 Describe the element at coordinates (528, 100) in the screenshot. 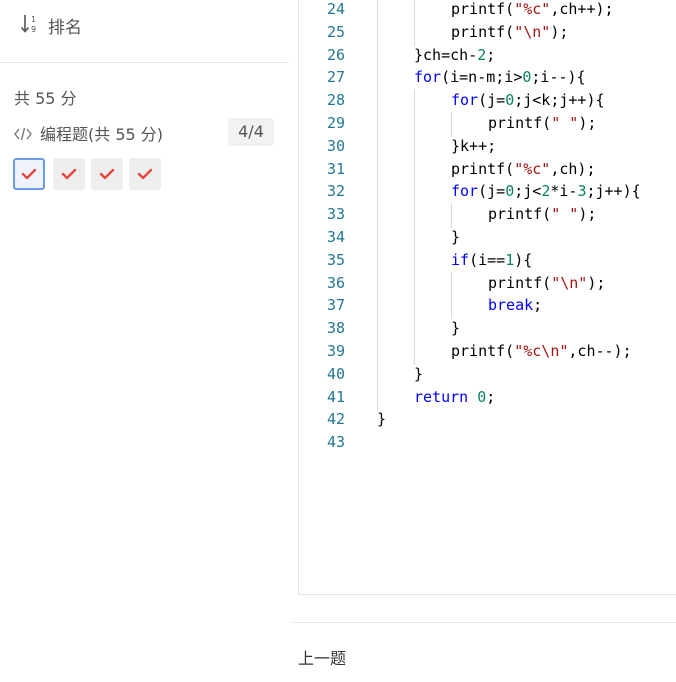

I see `code-text: for(j=0;j<k;j++){` at that location.